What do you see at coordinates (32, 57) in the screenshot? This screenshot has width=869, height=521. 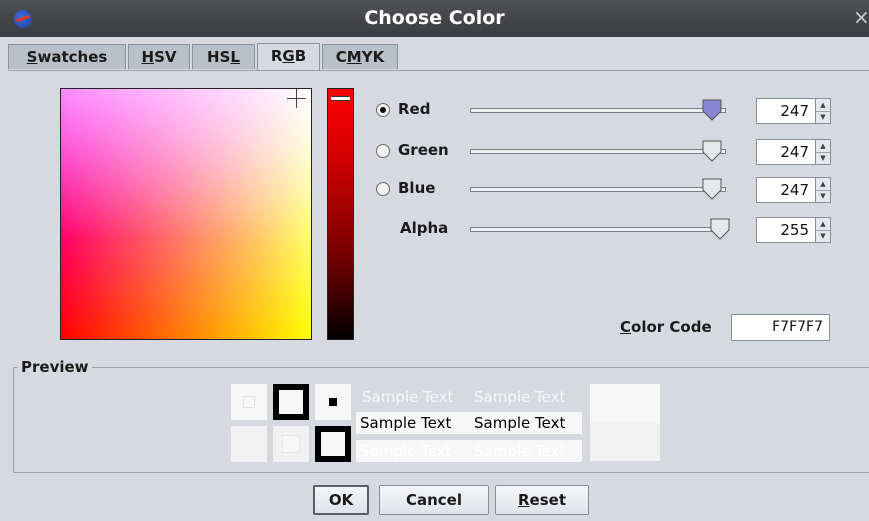 I see `tab-mnemonic: S` at bounding box center [32, 57].